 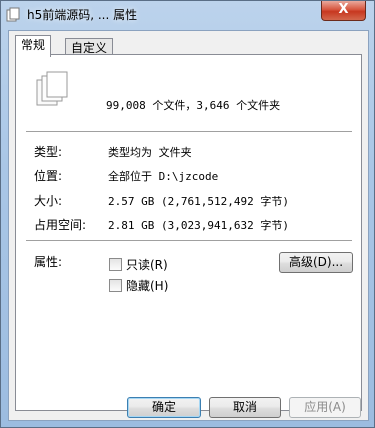 What do you see at coordinates (48, 262) in the screenshot?
I see `attributes-label: 属性:` at bounding box center [48, 262].